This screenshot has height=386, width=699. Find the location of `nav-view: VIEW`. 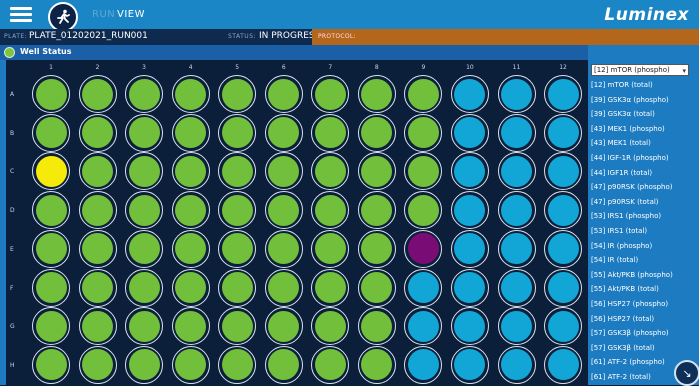

nav-view: VIEW is located at coordinates (131, 14).